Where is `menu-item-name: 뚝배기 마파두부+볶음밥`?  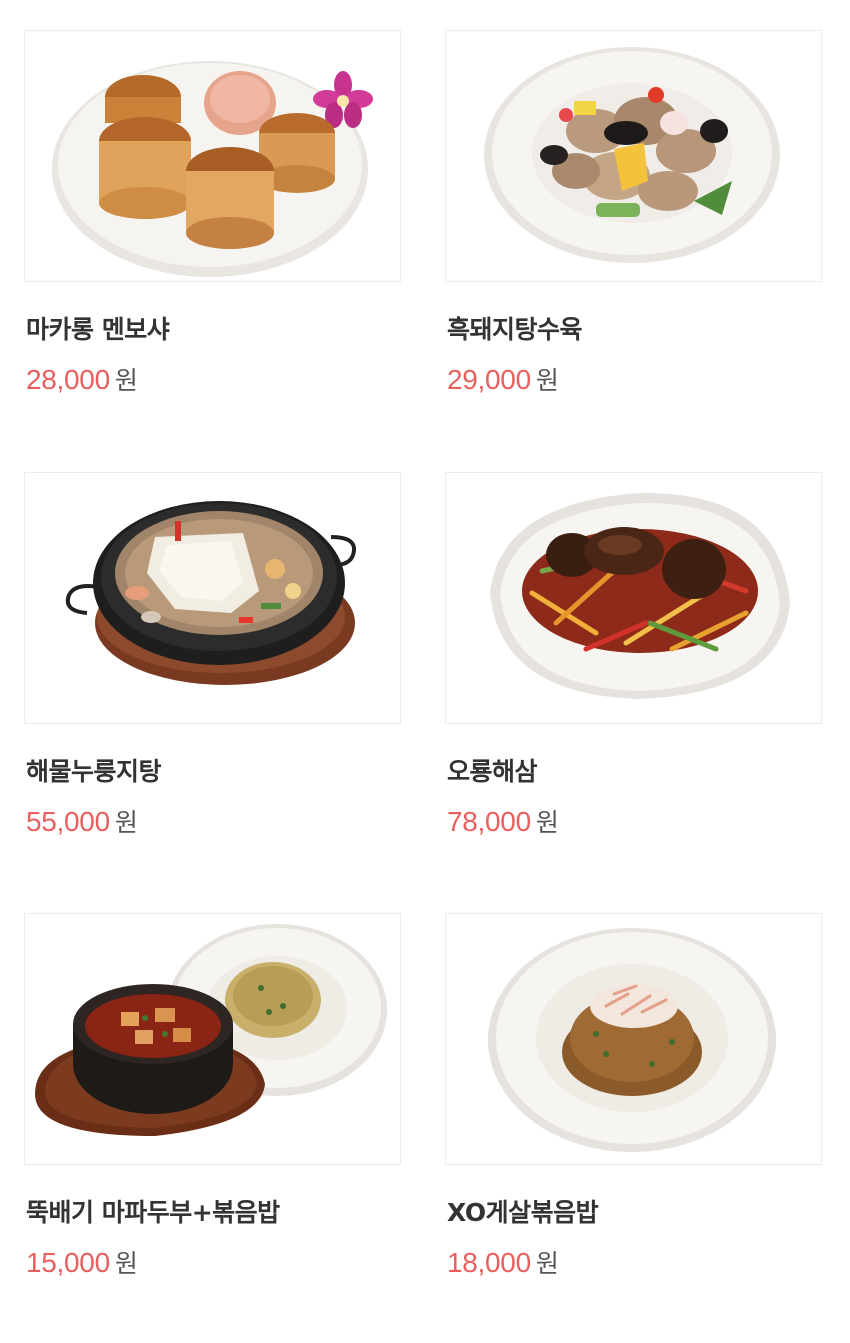
menu-item-name: 뚝배기 마파두부+볶음밥 is located at coordinates (213, 1213).